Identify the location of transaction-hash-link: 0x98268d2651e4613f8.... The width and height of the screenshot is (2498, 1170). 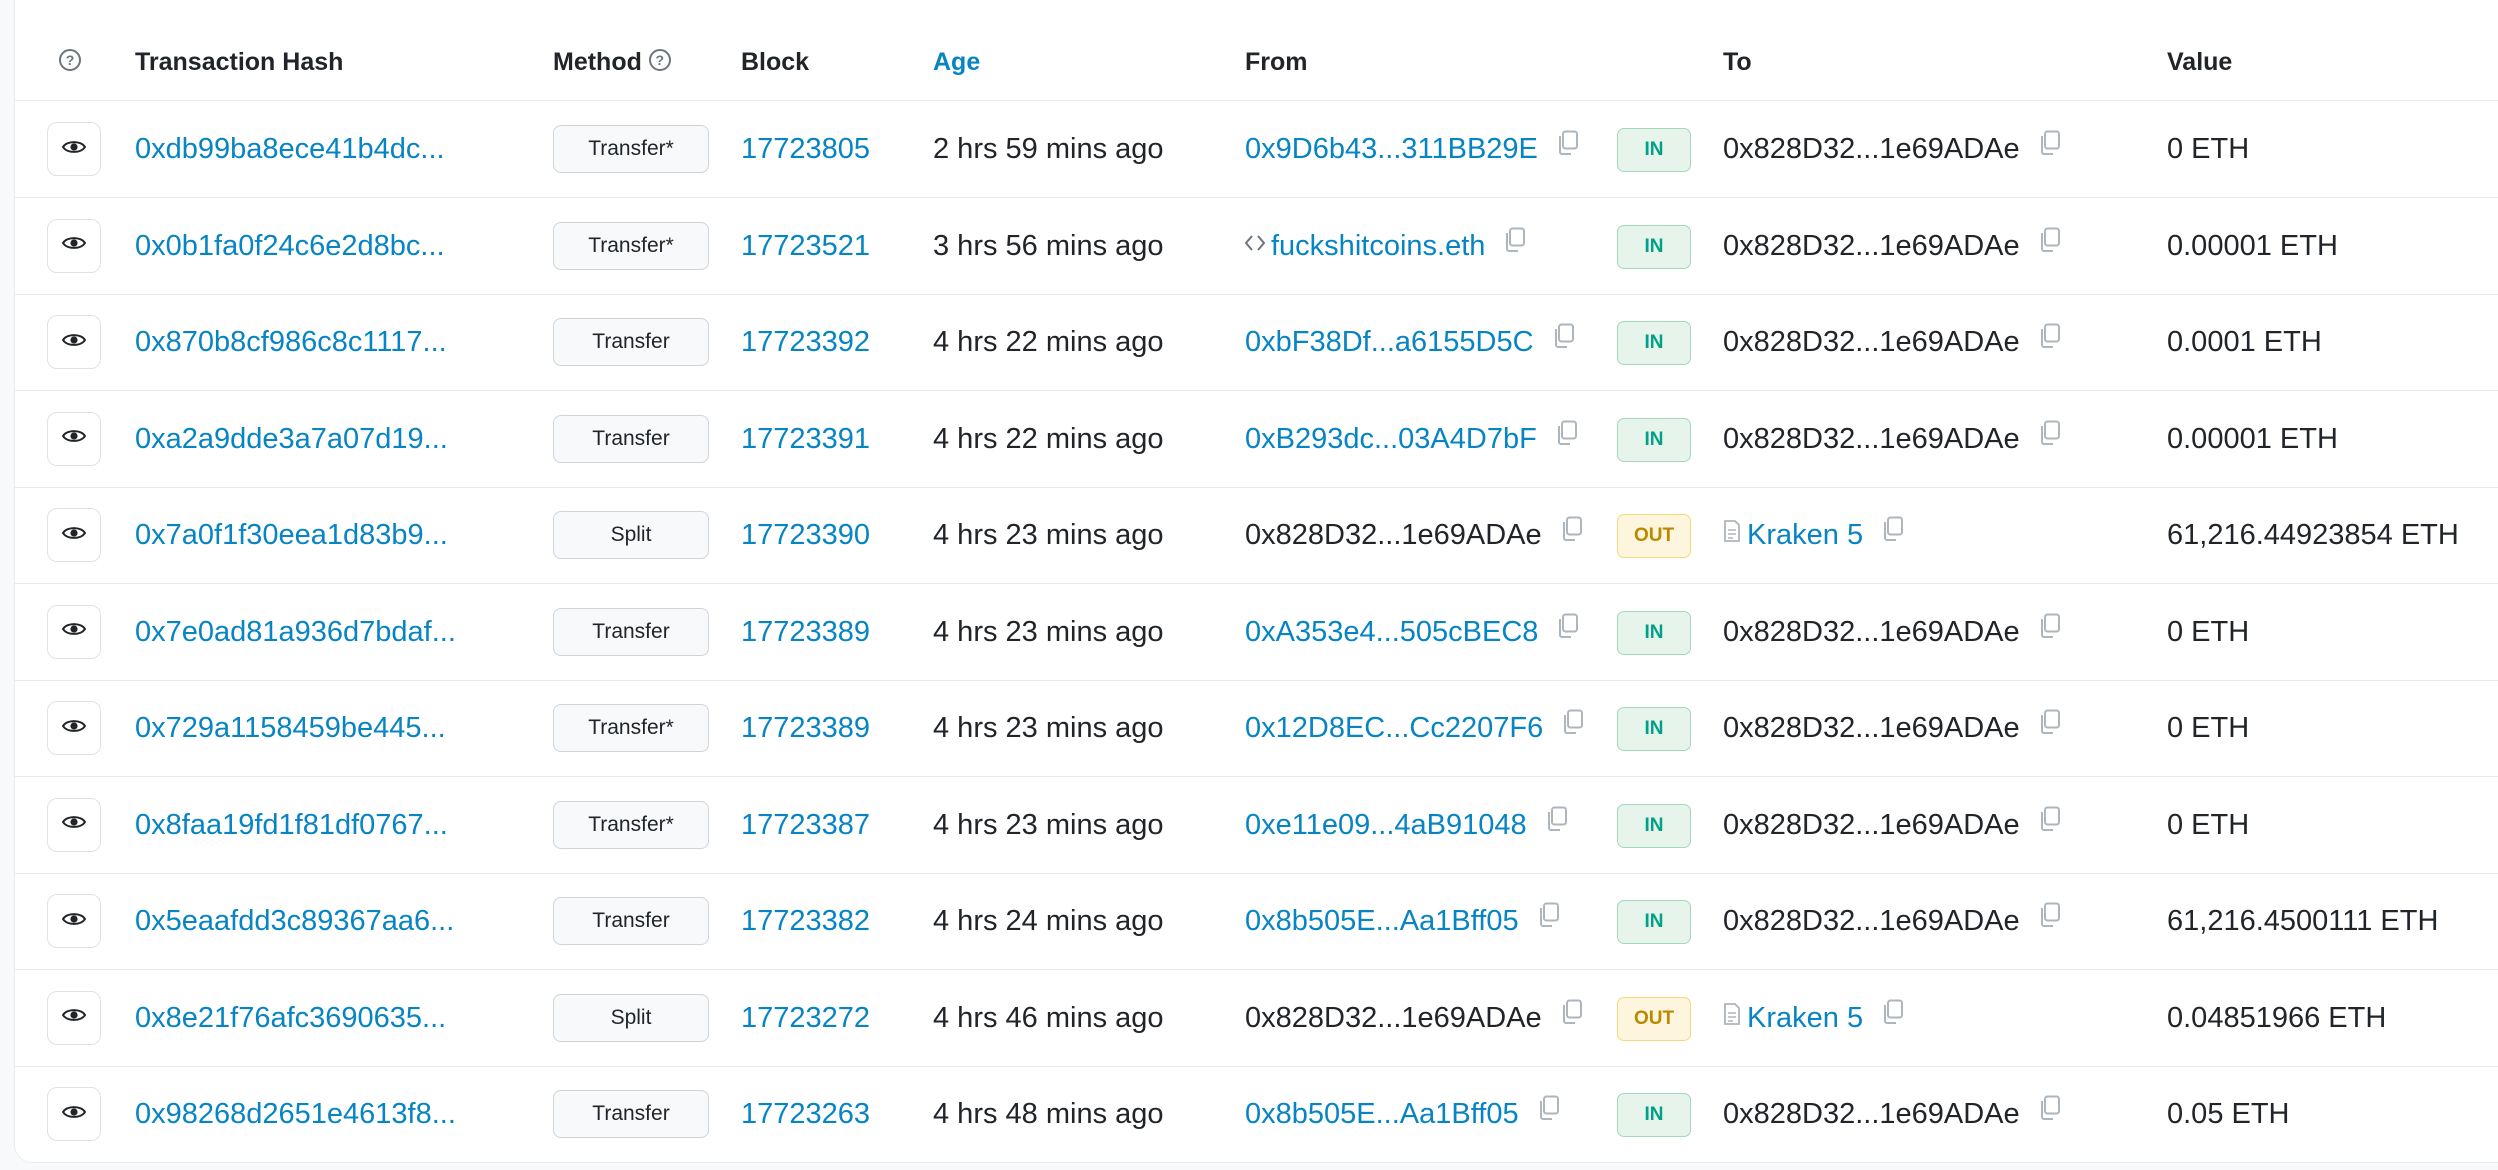
(295, 1114).